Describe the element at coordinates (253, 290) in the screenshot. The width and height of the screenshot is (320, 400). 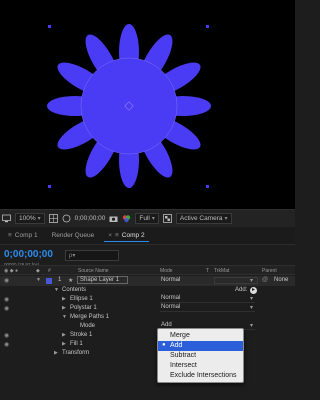
I see `add-button: ▸` at that location.